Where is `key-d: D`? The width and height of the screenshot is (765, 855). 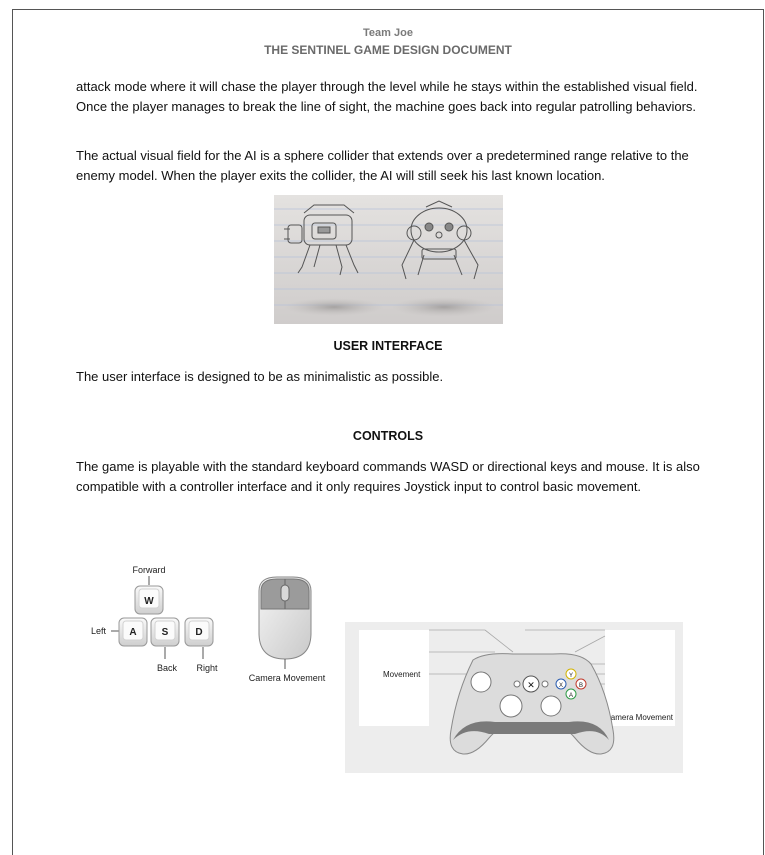 key-d: D is located at coordinates (199, 632).